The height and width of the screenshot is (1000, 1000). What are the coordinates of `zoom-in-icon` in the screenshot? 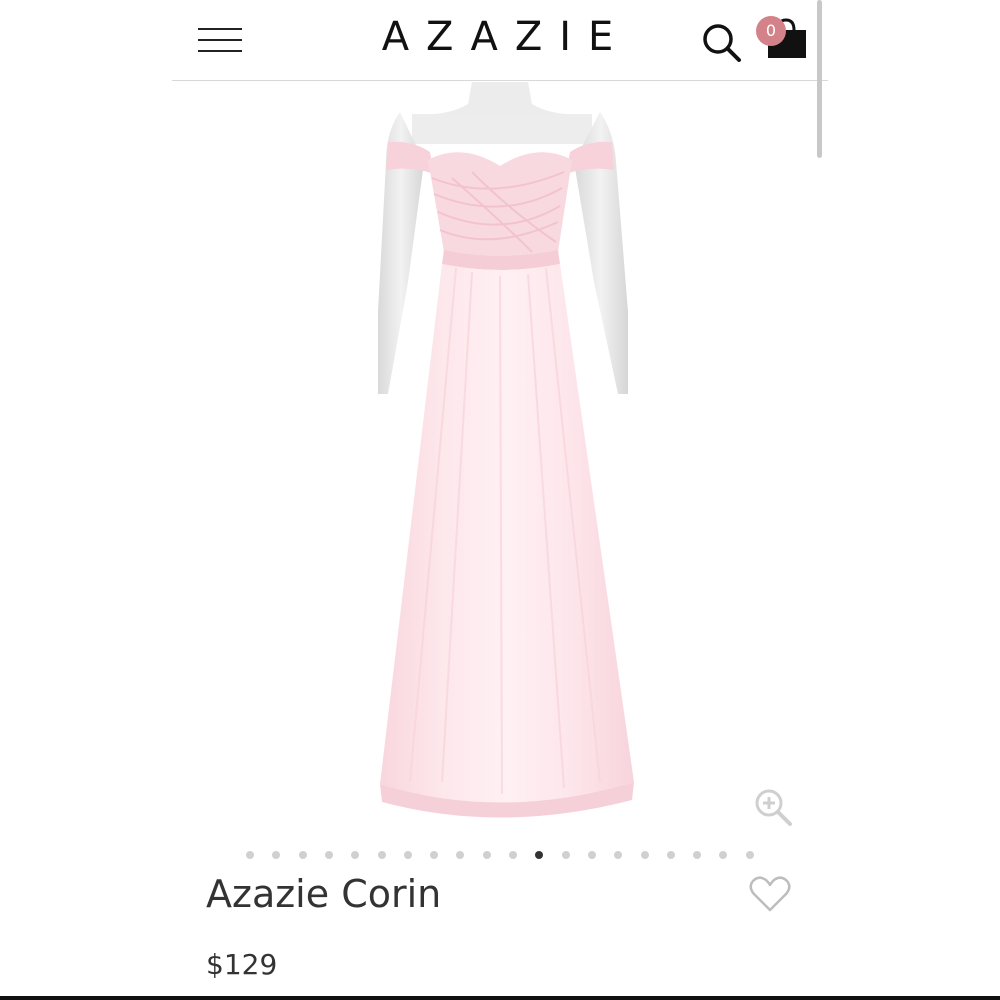 It's located at (773, 807).